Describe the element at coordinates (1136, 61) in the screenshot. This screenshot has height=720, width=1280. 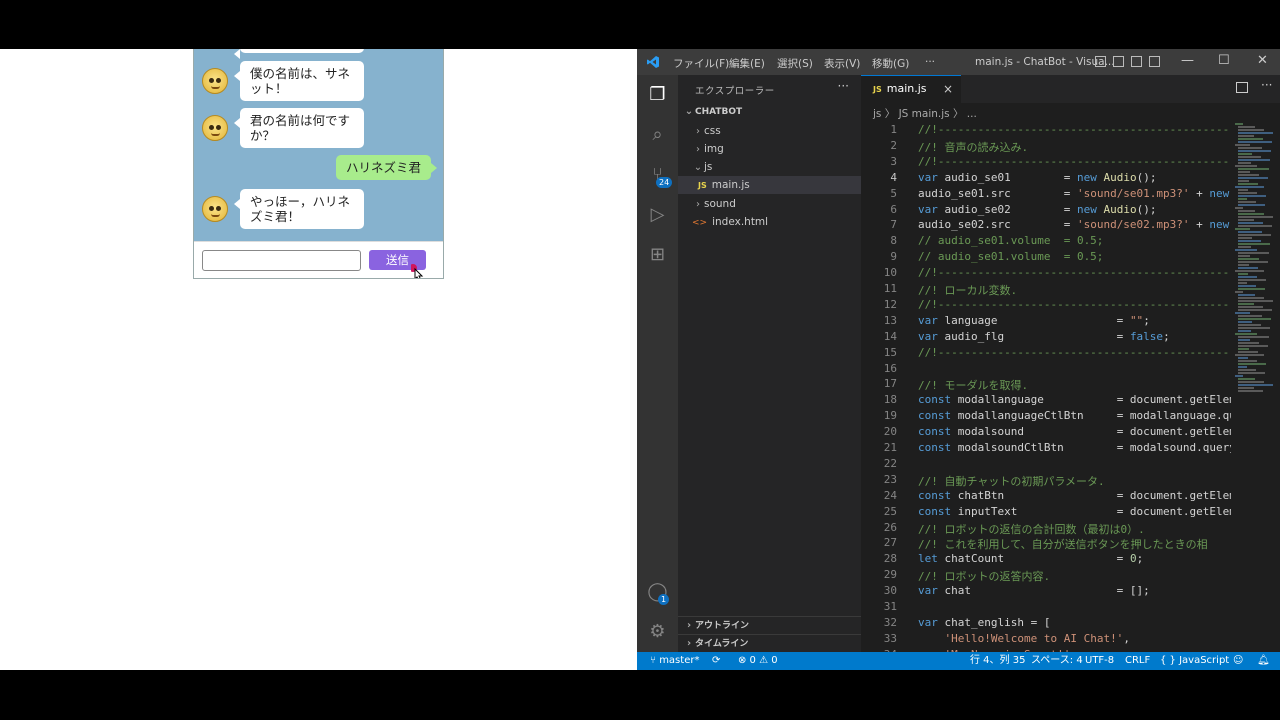
I see `toggle-secondary-sidebar-icon` at that location.